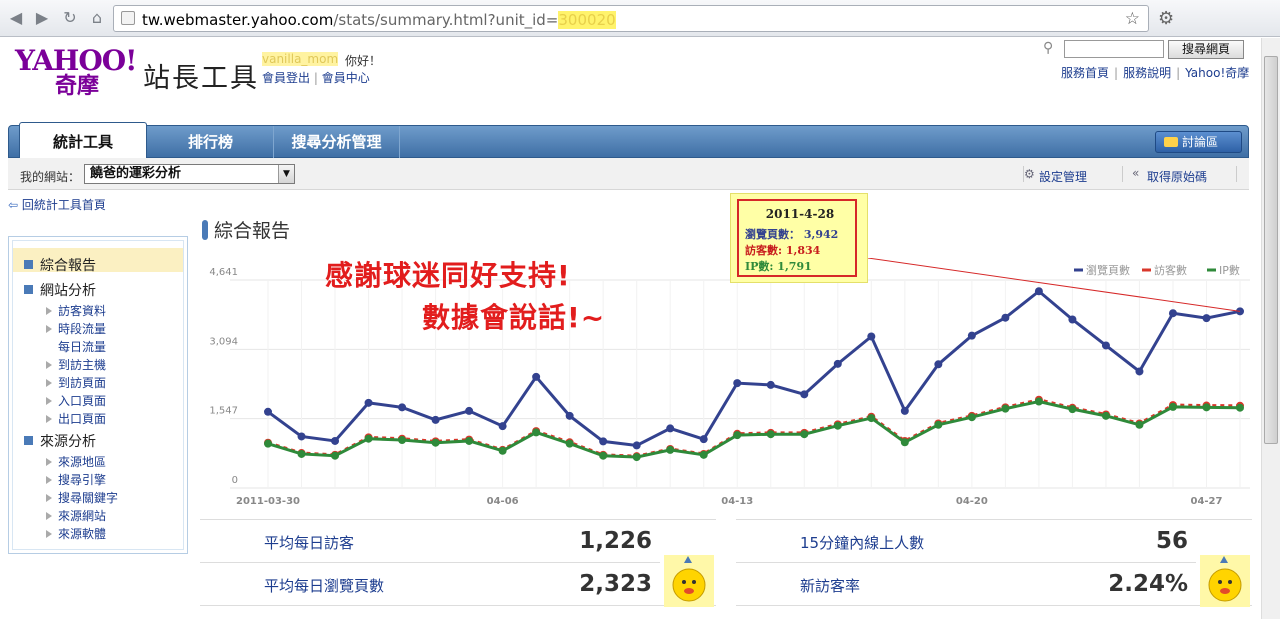 The height and width of the screenshot is (619, 1280). I want to click on tooltip-visitors: 訪客數: 1,834, so click(783, 250).